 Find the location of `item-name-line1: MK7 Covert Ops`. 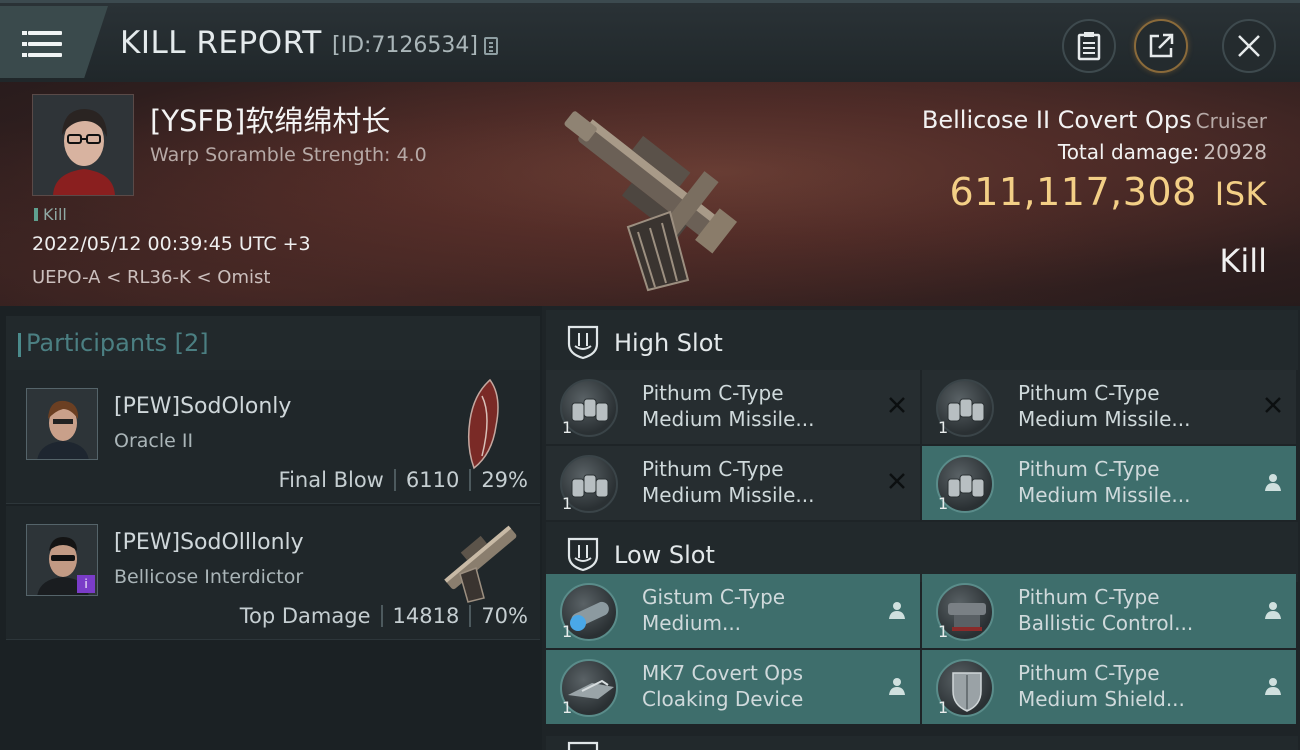

item-name-line1: MK7 Covert Ops is located at coordinates (723, 673).